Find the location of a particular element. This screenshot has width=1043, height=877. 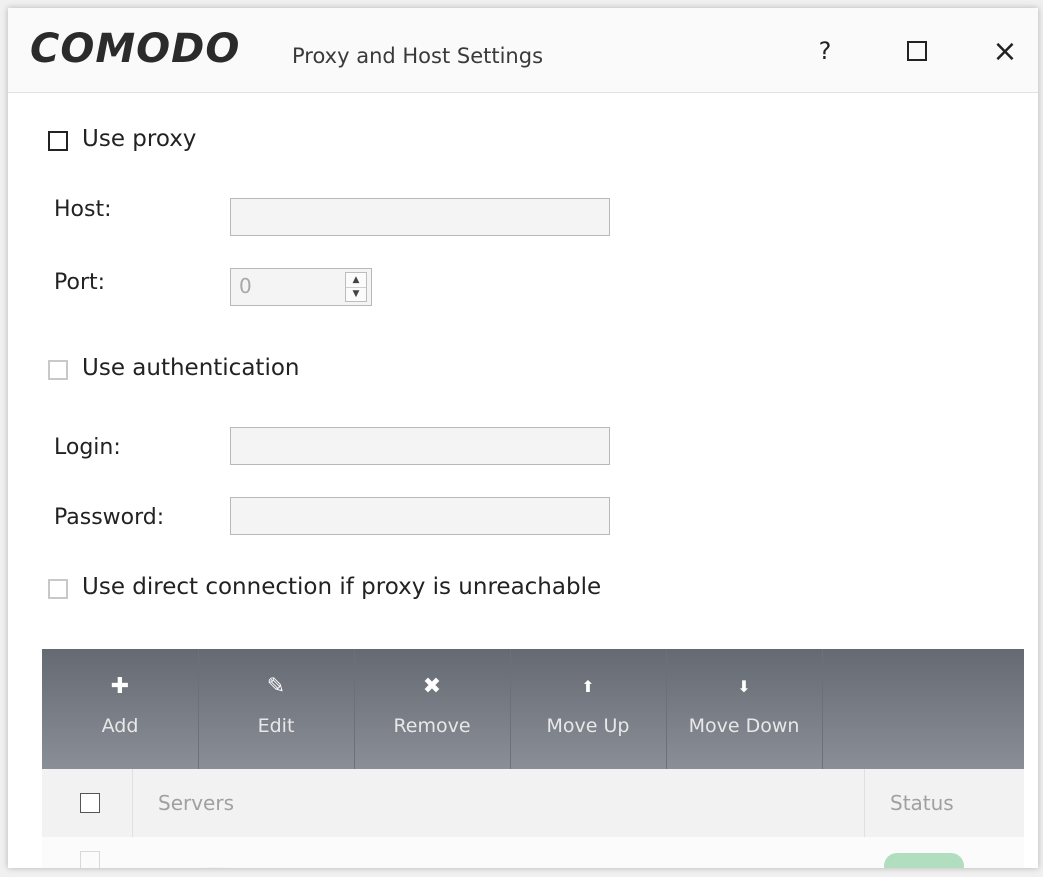

password-field is located at coordinates (420, 516).